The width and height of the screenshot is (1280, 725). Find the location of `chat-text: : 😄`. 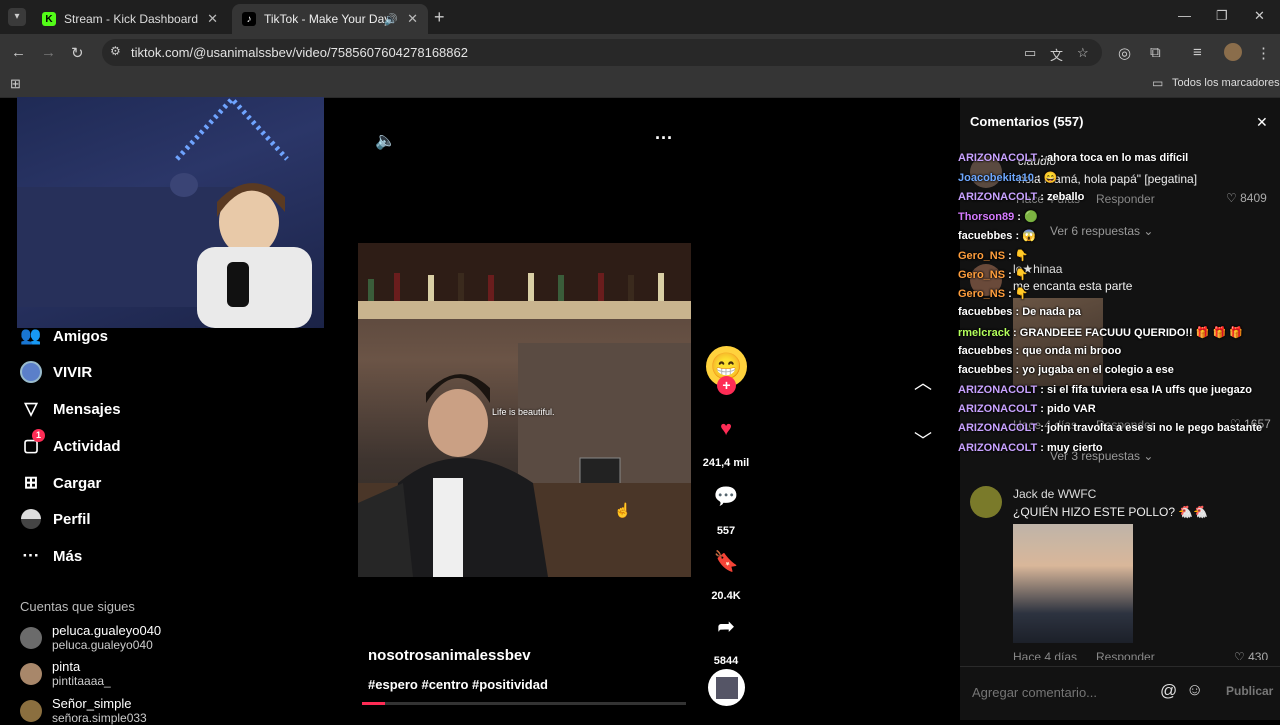

chat-text: : 😄 is located at coordinates (1045, 178).